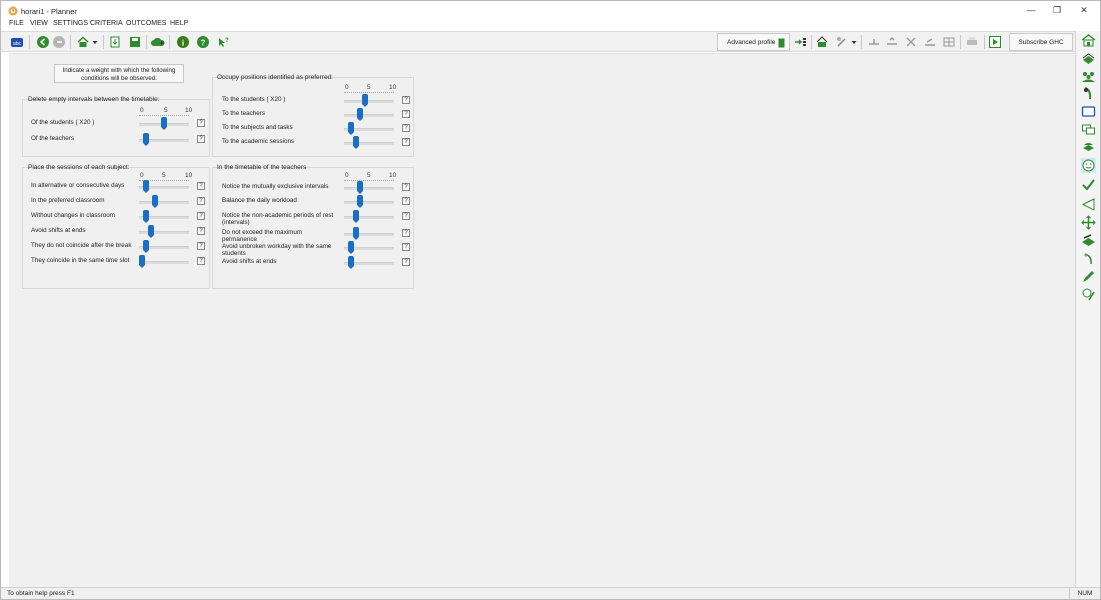 The width and height of the screenshot is (1101, 600). What do you see at coordinates (1088, 204) in the screenshot?
I see `triangle-left-icon` at bounding box center [1088, 204].